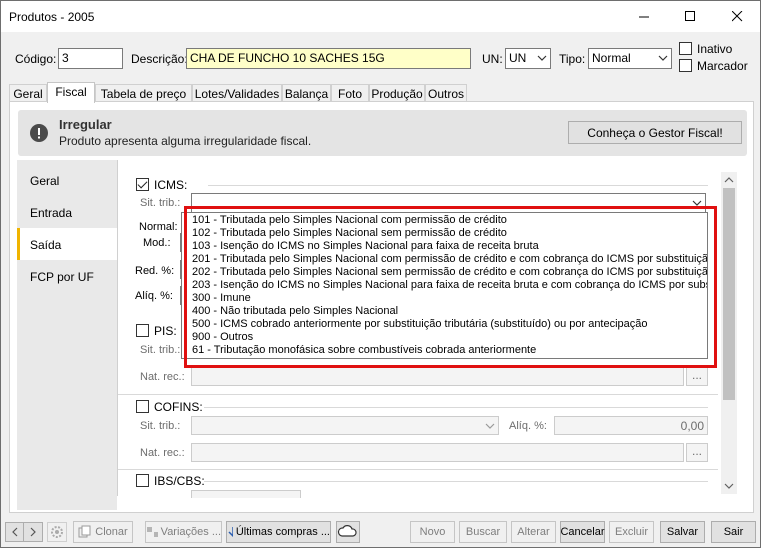 This screenshot has height=548, width=761. Describe the element at coordinates (162, 453) in the screenshot. I see `cofins-nat-rec-label: Nat. rec.:` at that location.